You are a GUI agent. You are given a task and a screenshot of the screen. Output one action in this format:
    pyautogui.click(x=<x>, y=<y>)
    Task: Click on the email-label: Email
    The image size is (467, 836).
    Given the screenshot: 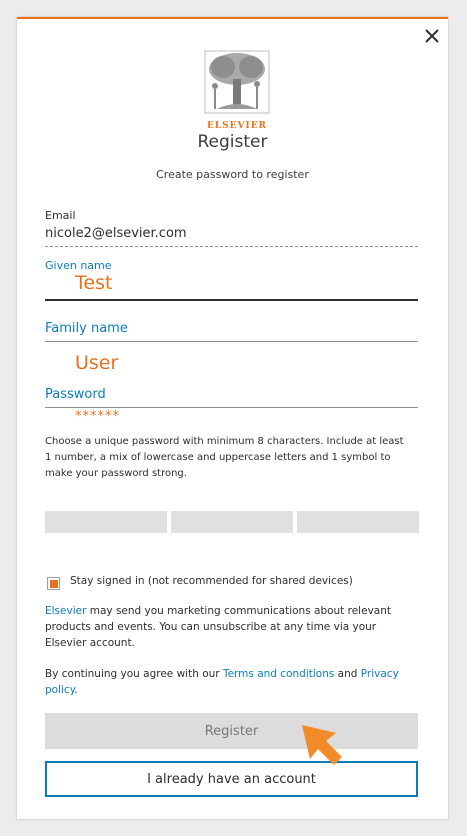 What is the action you would take?
    pyautogui.click(x=60, y=215)
    